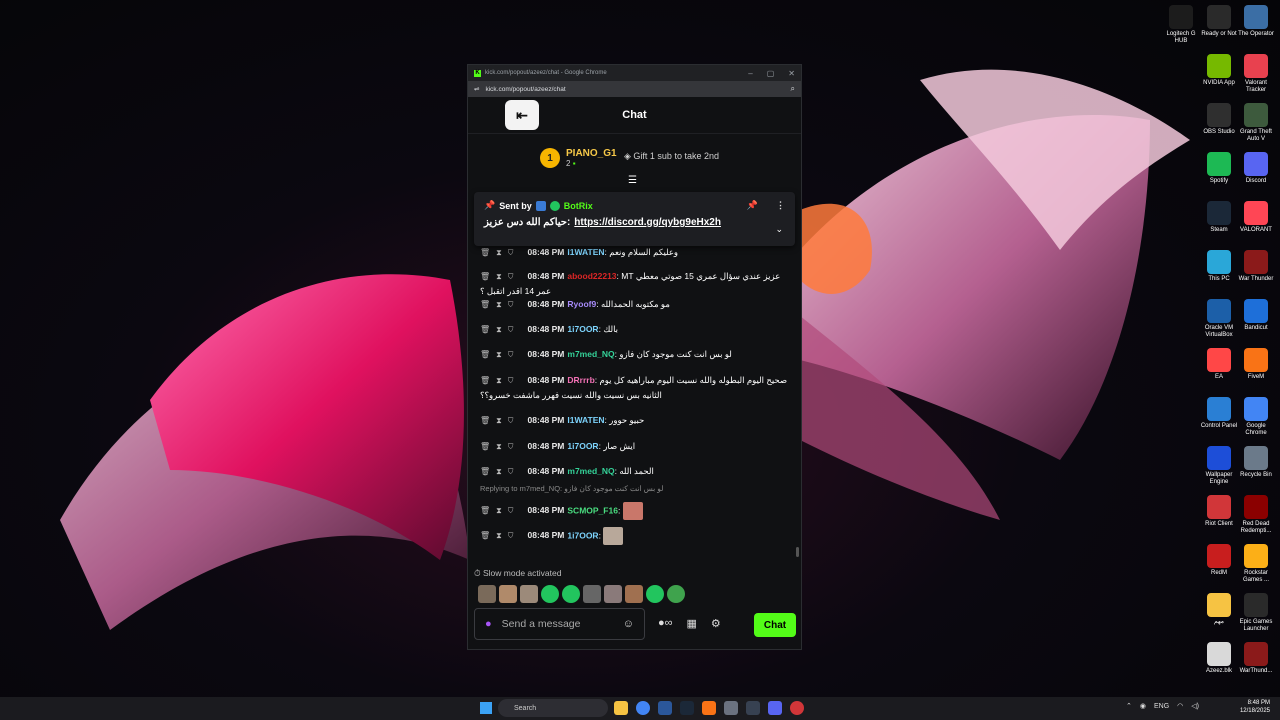 Image resolution: width=1280 pixels, height=720 pixels. I want to click on chevron-down-icon: ⌄, so click(779, 229).